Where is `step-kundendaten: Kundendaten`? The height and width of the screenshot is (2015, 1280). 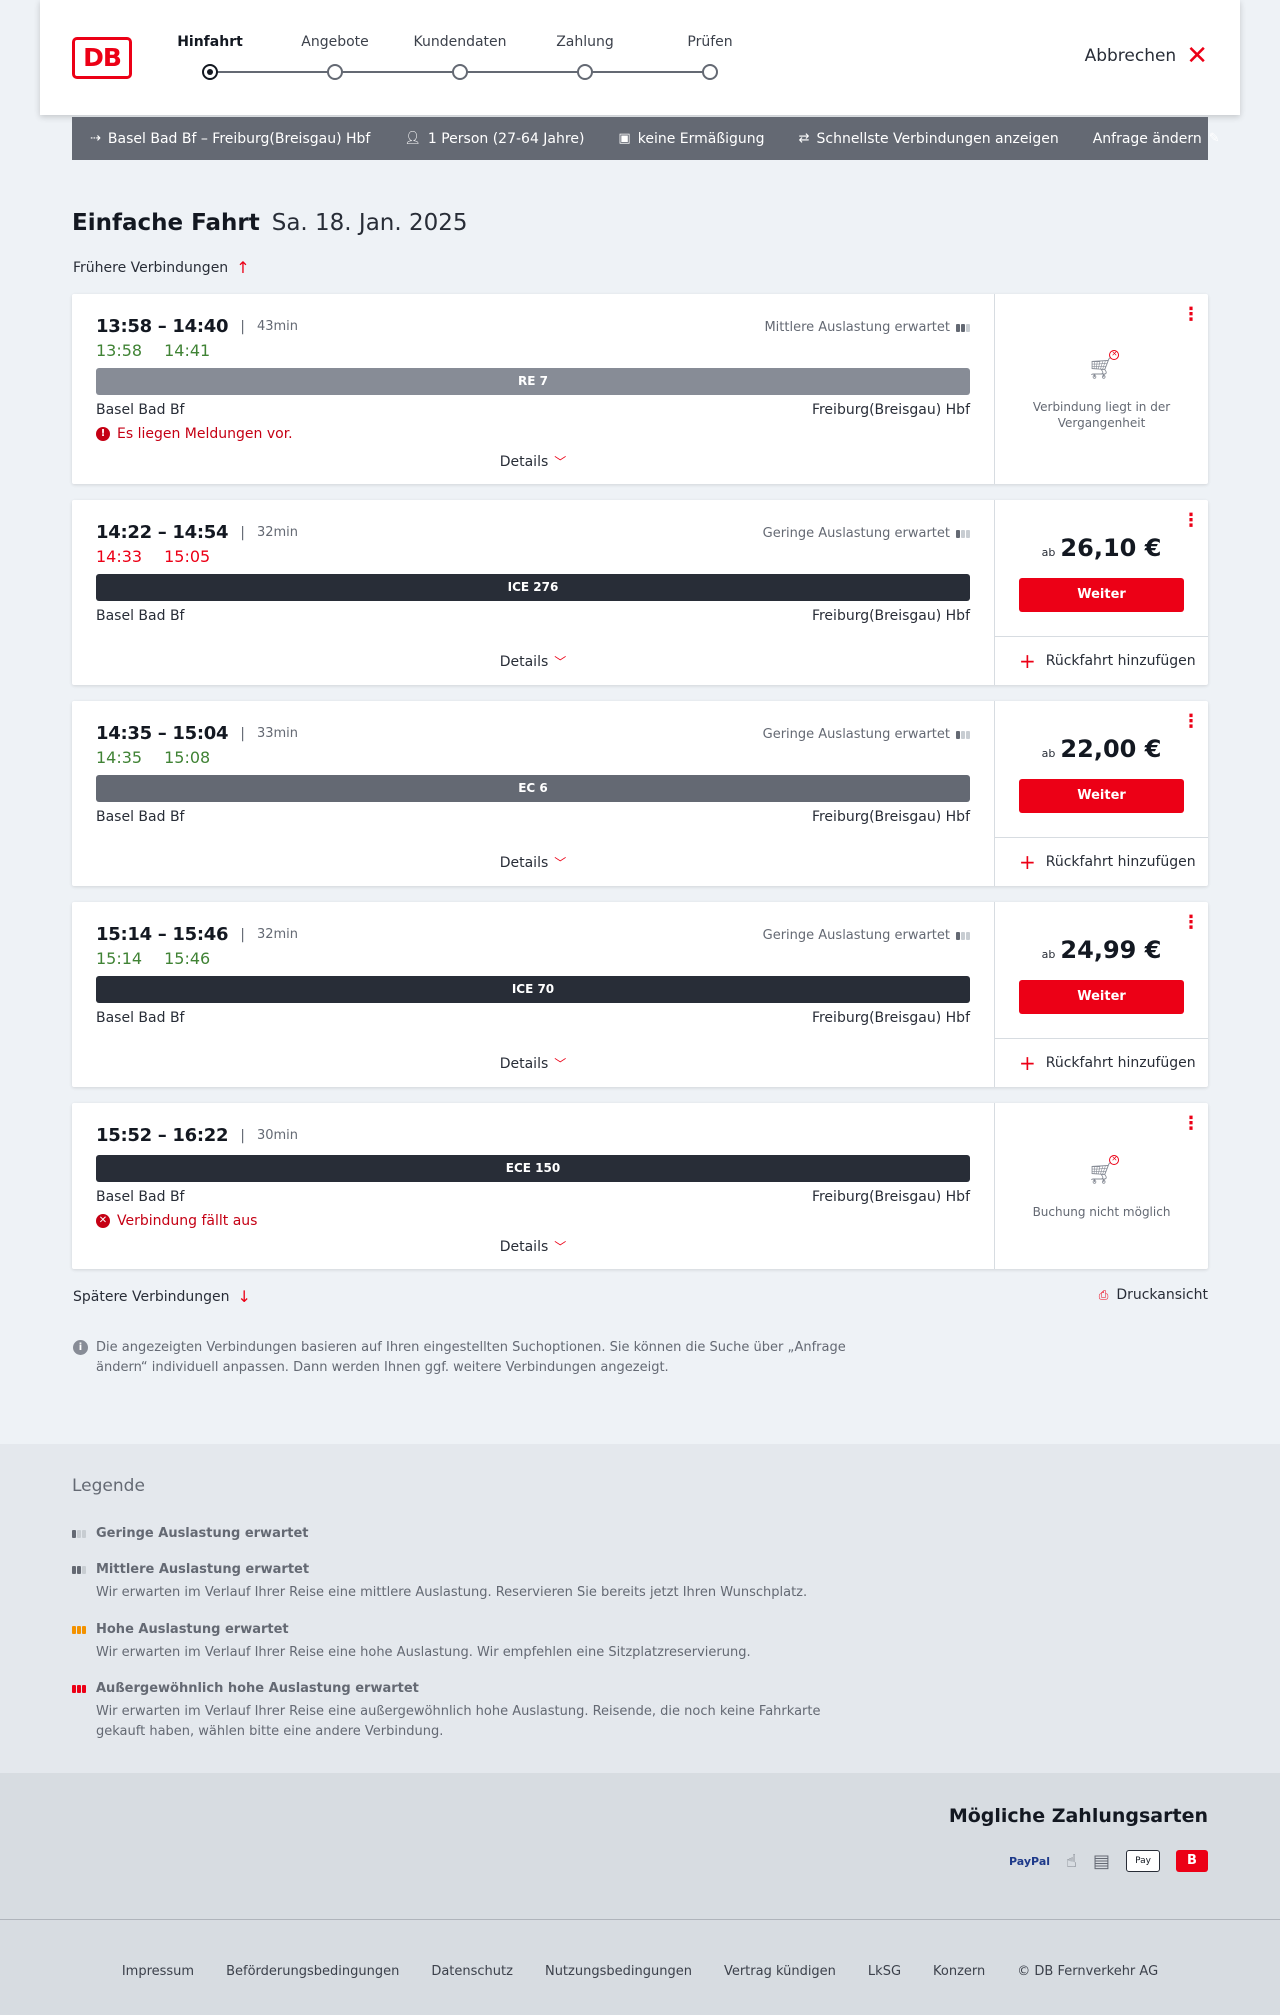 step-kundendaten: Kundendaten is located at coordinates (460, 42).